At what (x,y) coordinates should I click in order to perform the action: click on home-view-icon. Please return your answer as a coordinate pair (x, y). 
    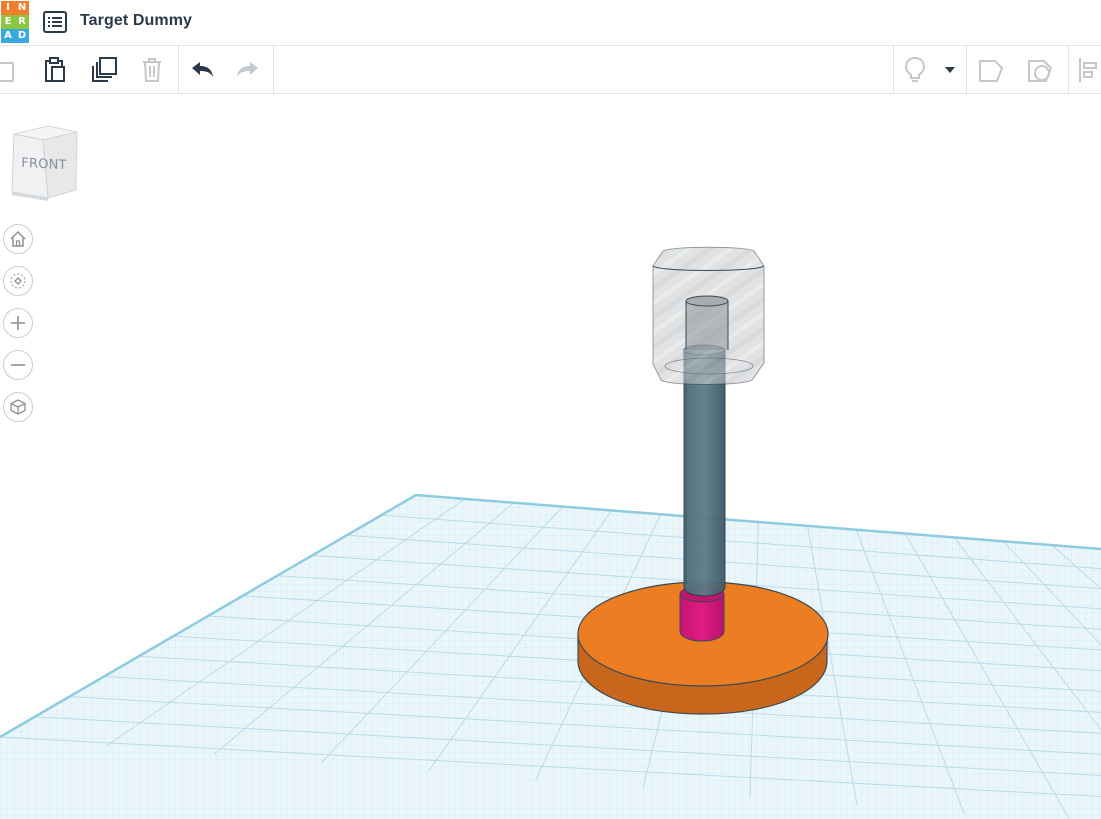
    Looking at the image, I should click on (18, 238).